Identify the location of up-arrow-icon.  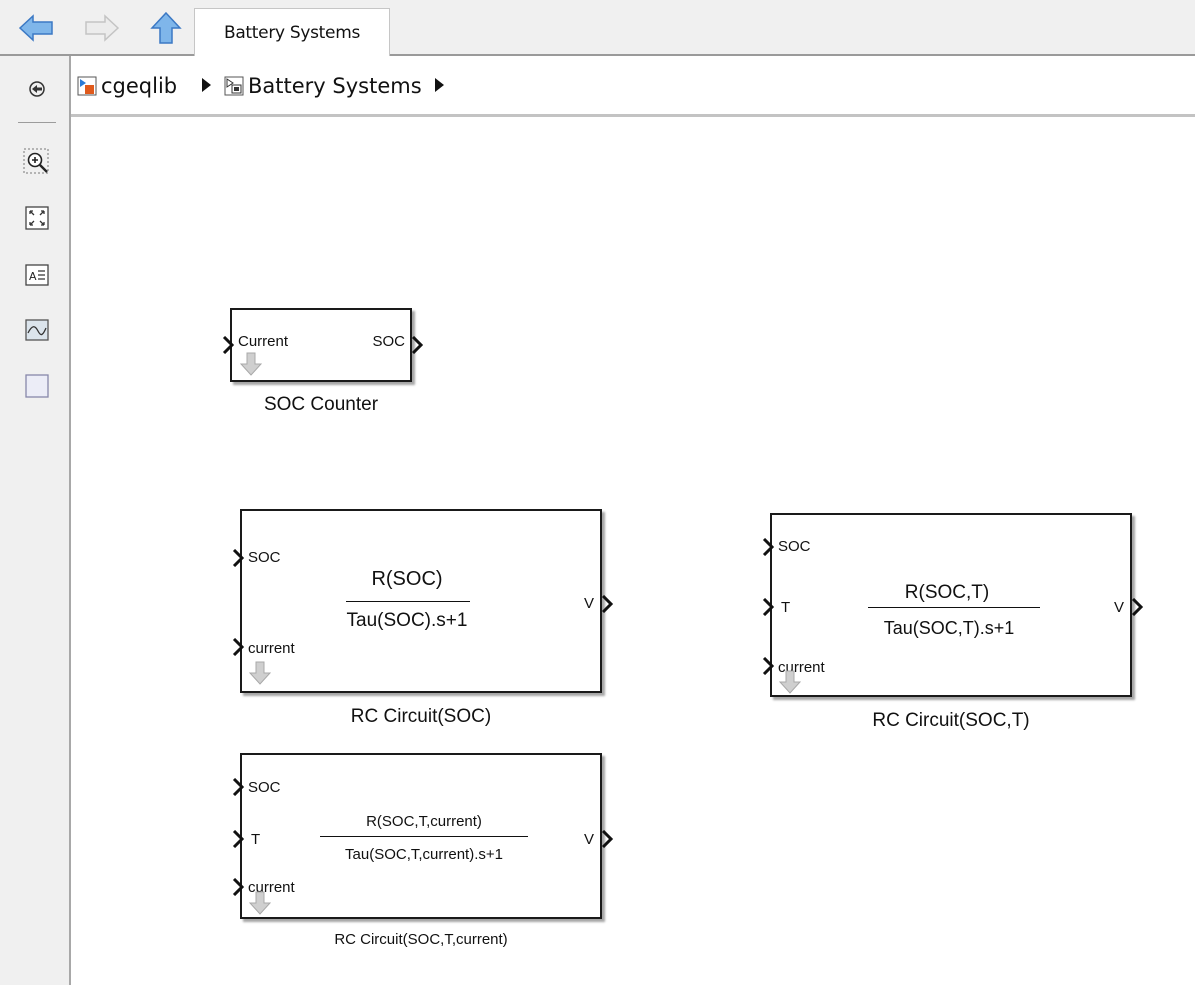
(166, 27).